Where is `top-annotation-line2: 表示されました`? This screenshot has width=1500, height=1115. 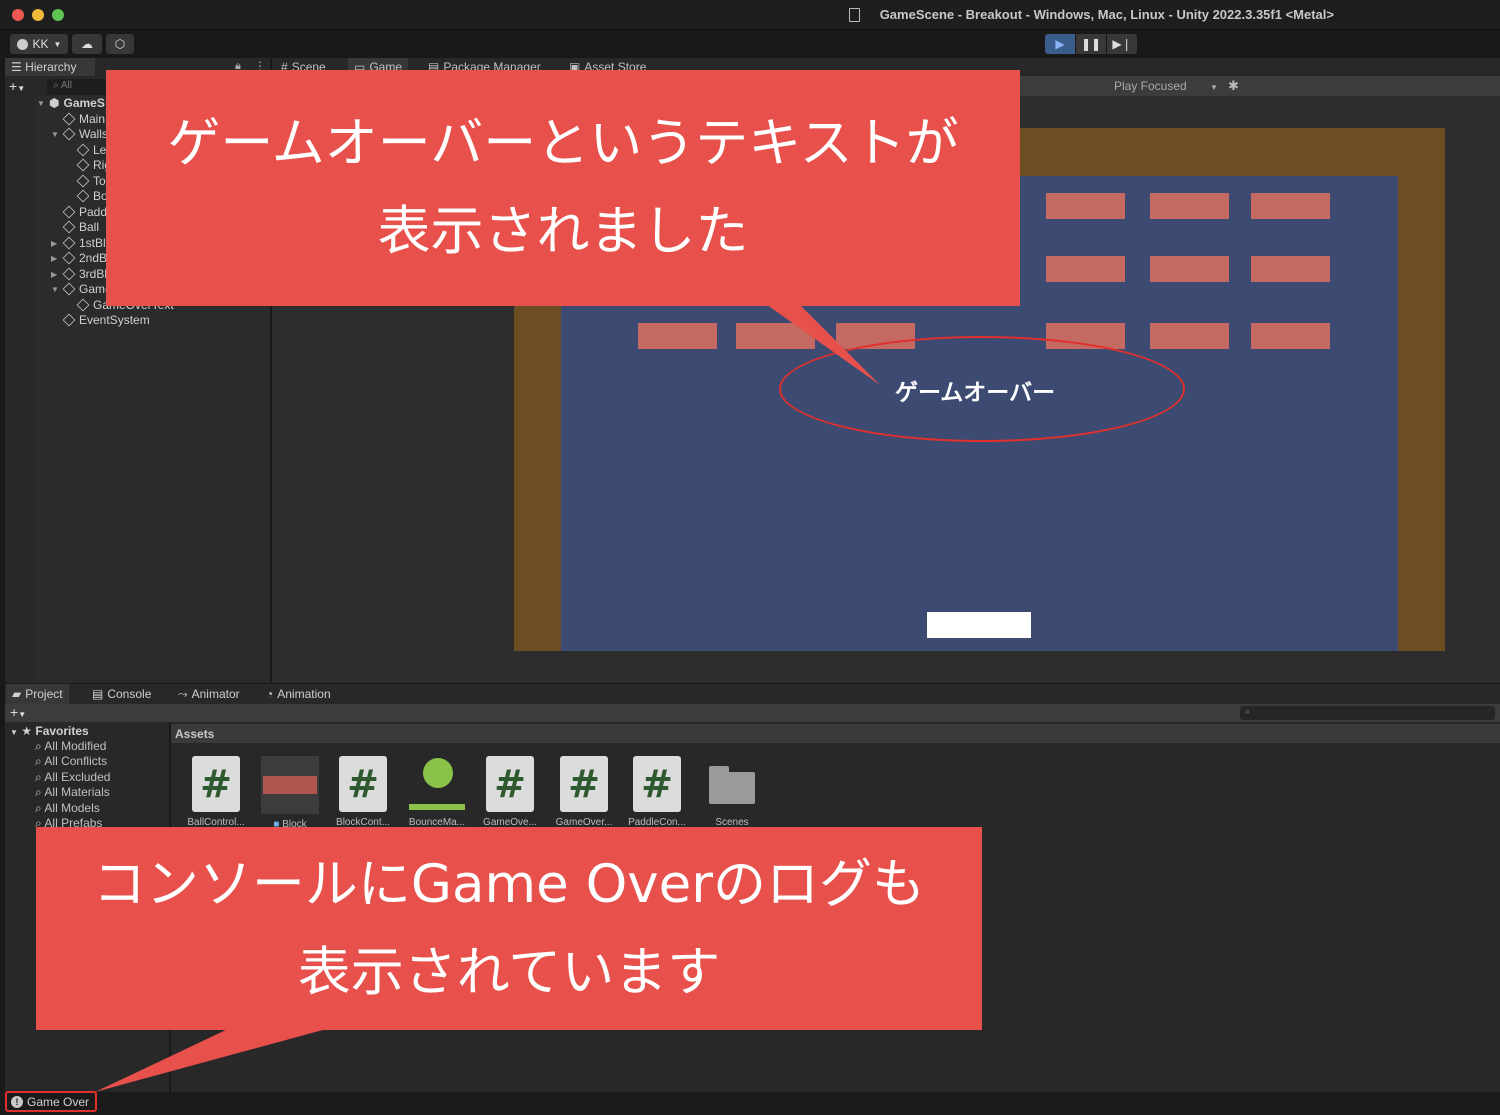 top-annotation-line2: 表示されました is located at coordinates (563, 231).